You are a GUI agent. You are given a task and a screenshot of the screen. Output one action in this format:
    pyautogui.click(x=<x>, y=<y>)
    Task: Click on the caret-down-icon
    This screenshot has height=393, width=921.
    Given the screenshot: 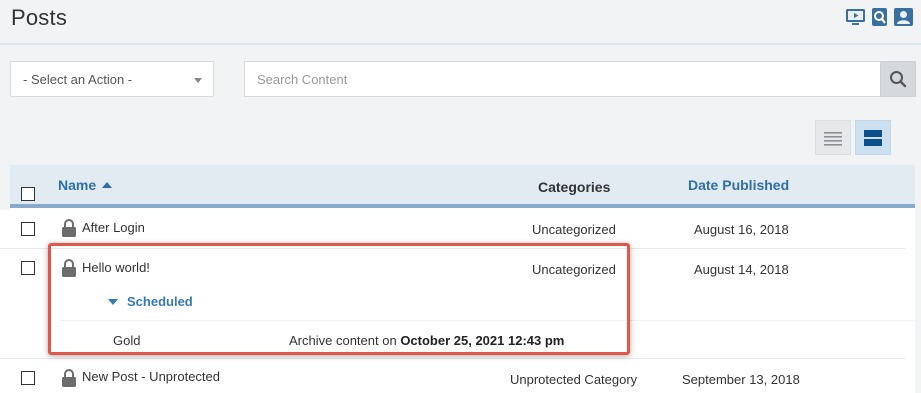 What is the action you would take?
    pyautogui.click(x=113, y=302)
    